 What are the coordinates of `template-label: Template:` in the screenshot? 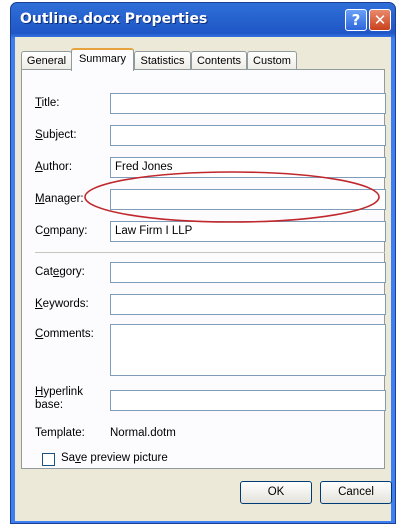 It's located at (60, 433).